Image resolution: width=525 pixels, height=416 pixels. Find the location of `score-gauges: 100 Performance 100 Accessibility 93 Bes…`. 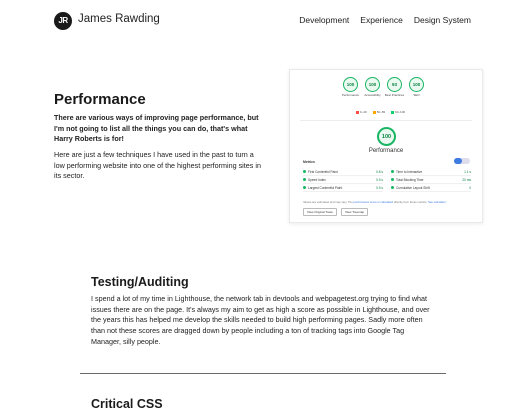

score-gauges: 100 Performance 100 Accessibility 93 Bes… is located at coordinates (383, 87).